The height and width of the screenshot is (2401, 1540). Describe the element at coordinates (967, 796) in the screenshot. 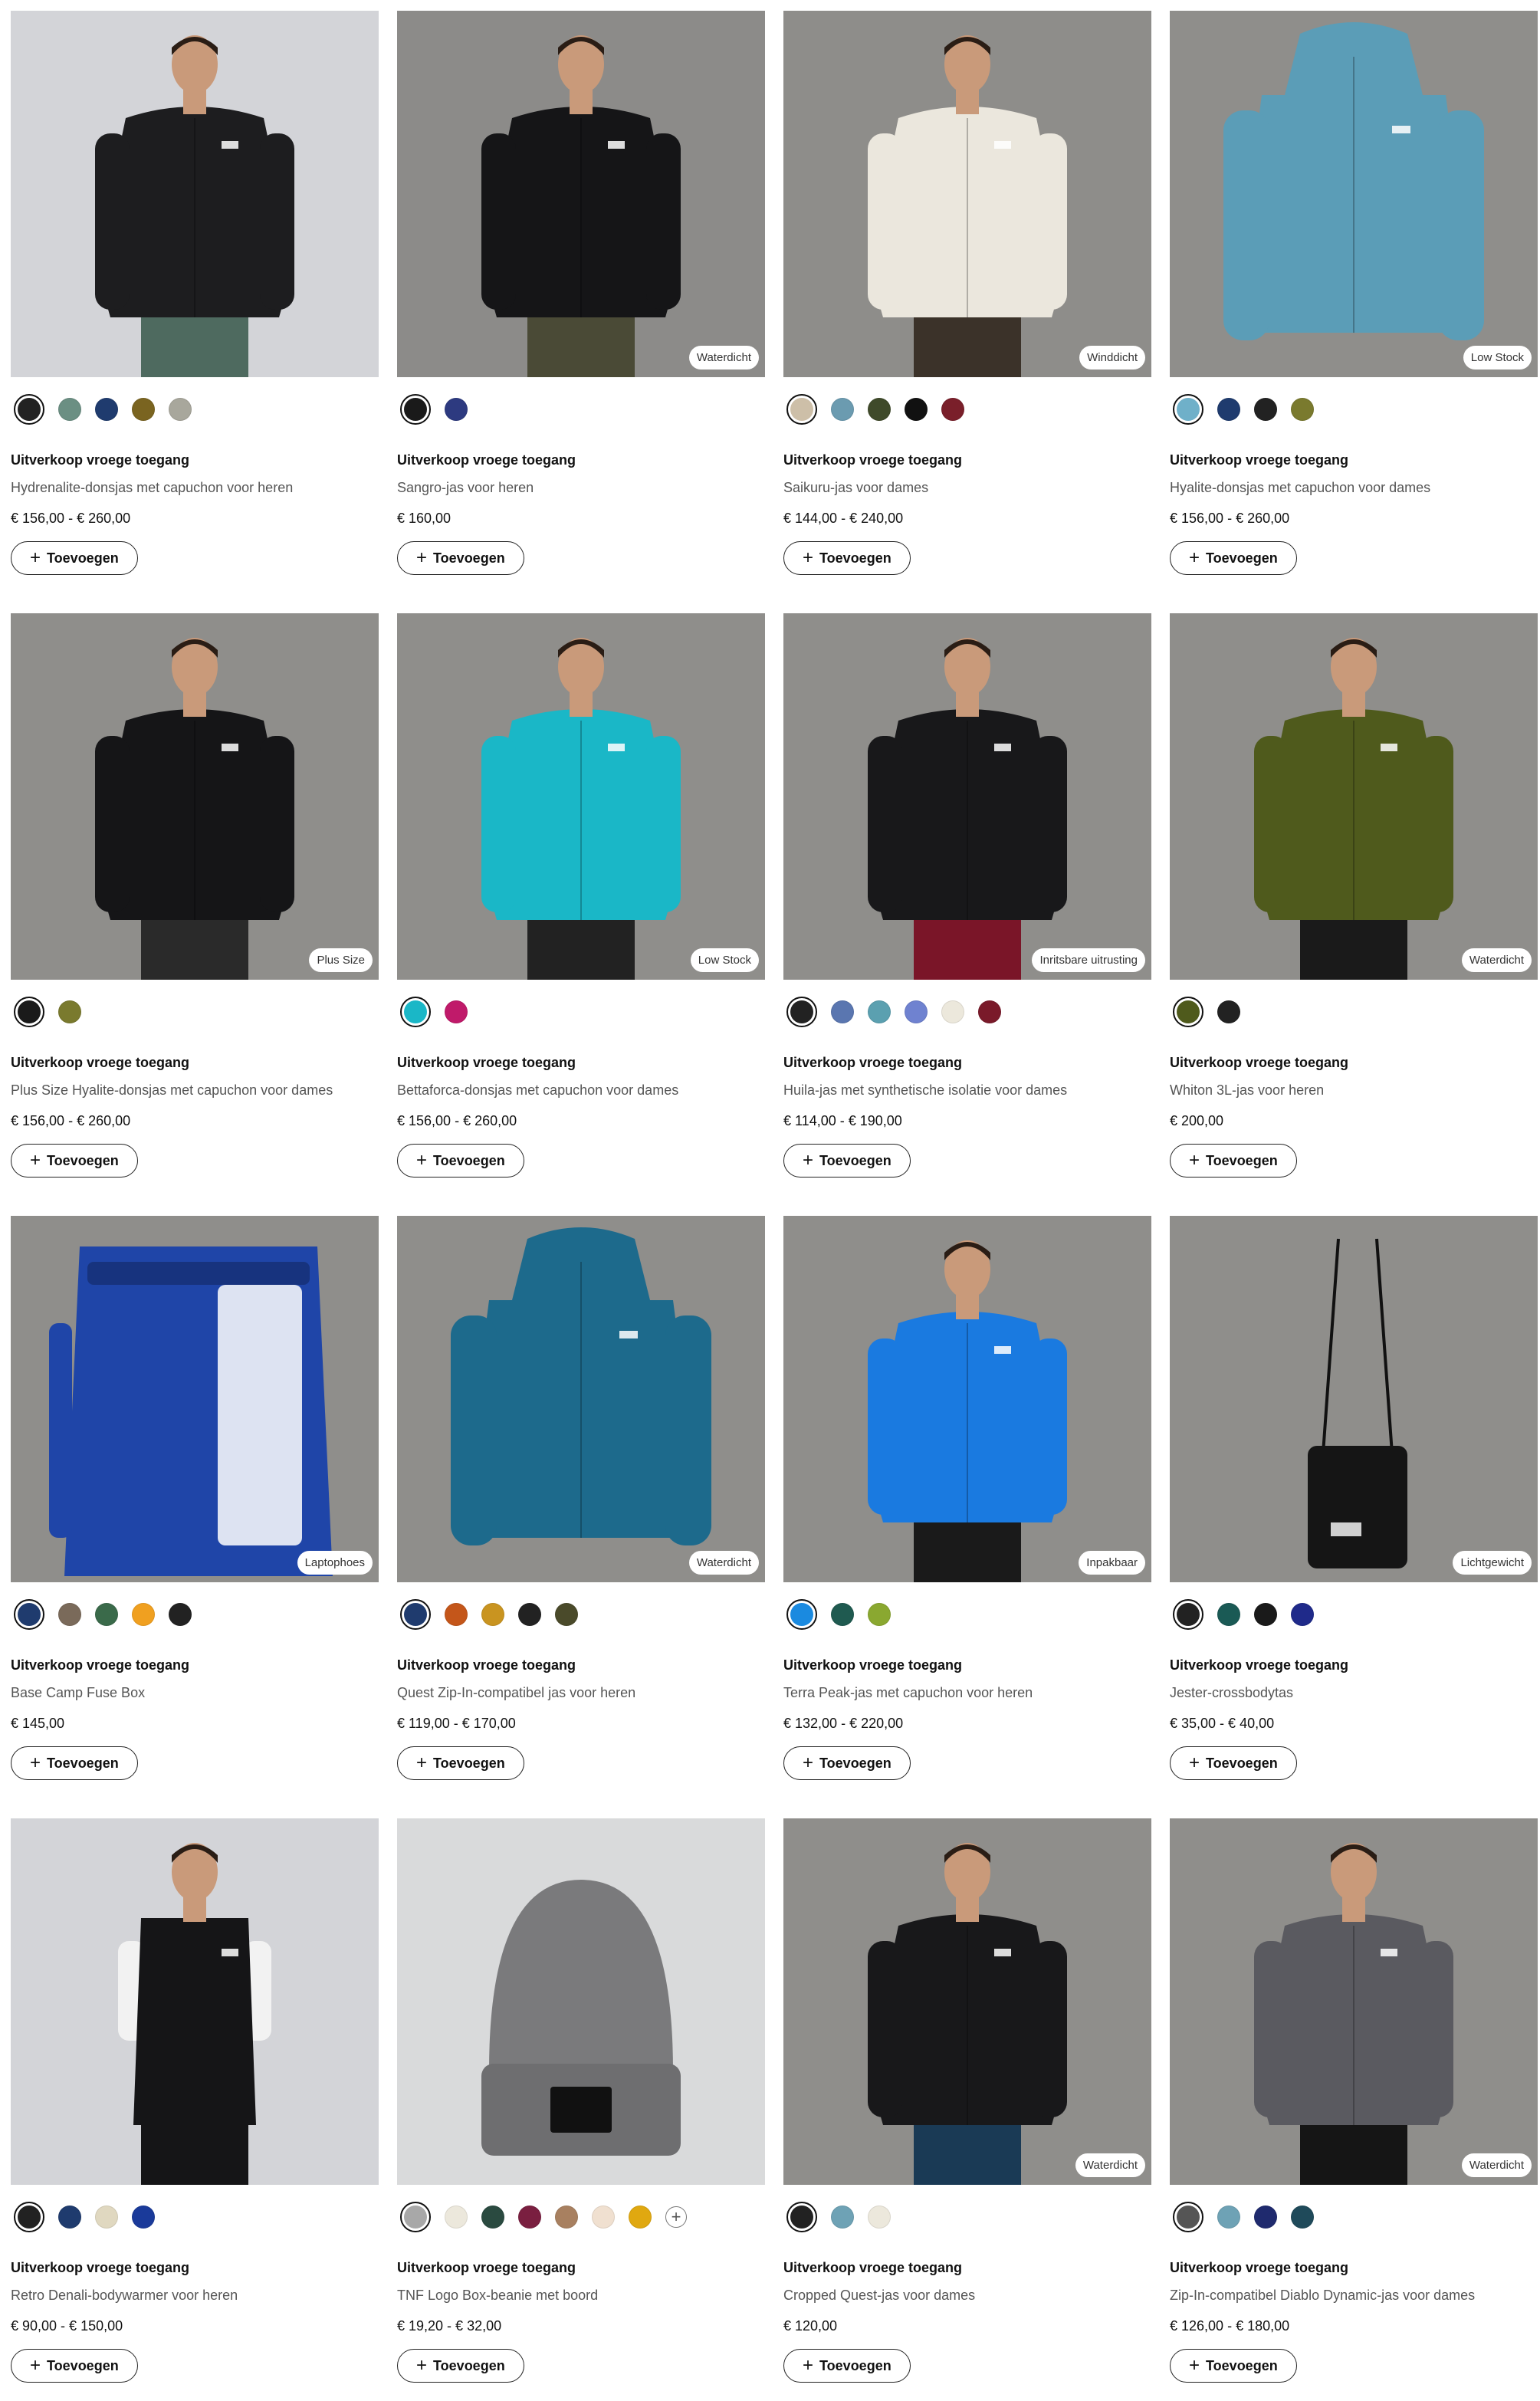

I see `product-image: Inritsbare uitrusting` at that location.